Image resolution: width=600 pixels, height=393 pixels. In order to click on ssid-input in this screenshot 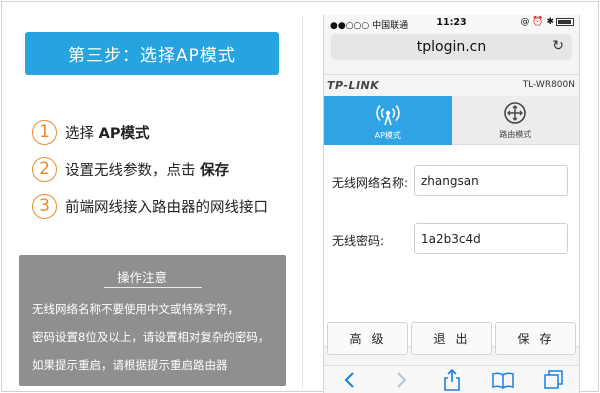, I will do `click(491, 180)`.